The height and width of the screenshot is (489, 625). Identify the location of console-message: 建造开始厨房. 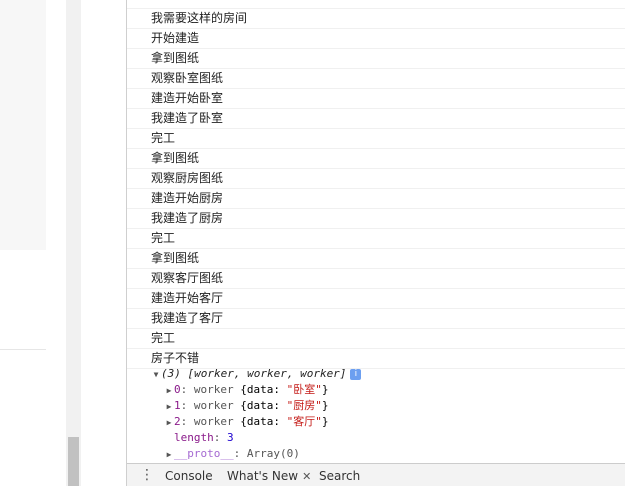
(376, 199).